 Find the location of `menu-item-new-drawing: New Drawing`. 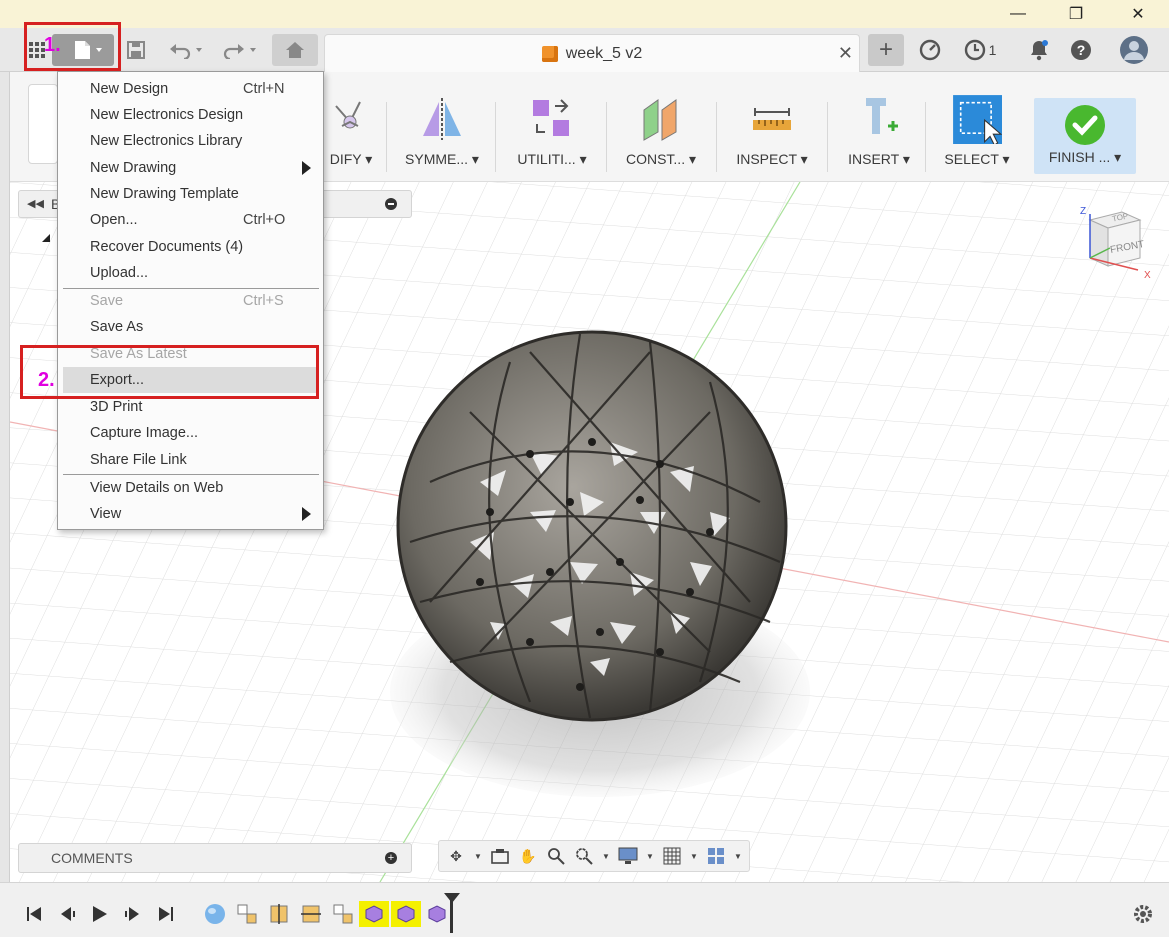

menu-item-new-drawing: New Drawing is located at coordinates (191, 168).